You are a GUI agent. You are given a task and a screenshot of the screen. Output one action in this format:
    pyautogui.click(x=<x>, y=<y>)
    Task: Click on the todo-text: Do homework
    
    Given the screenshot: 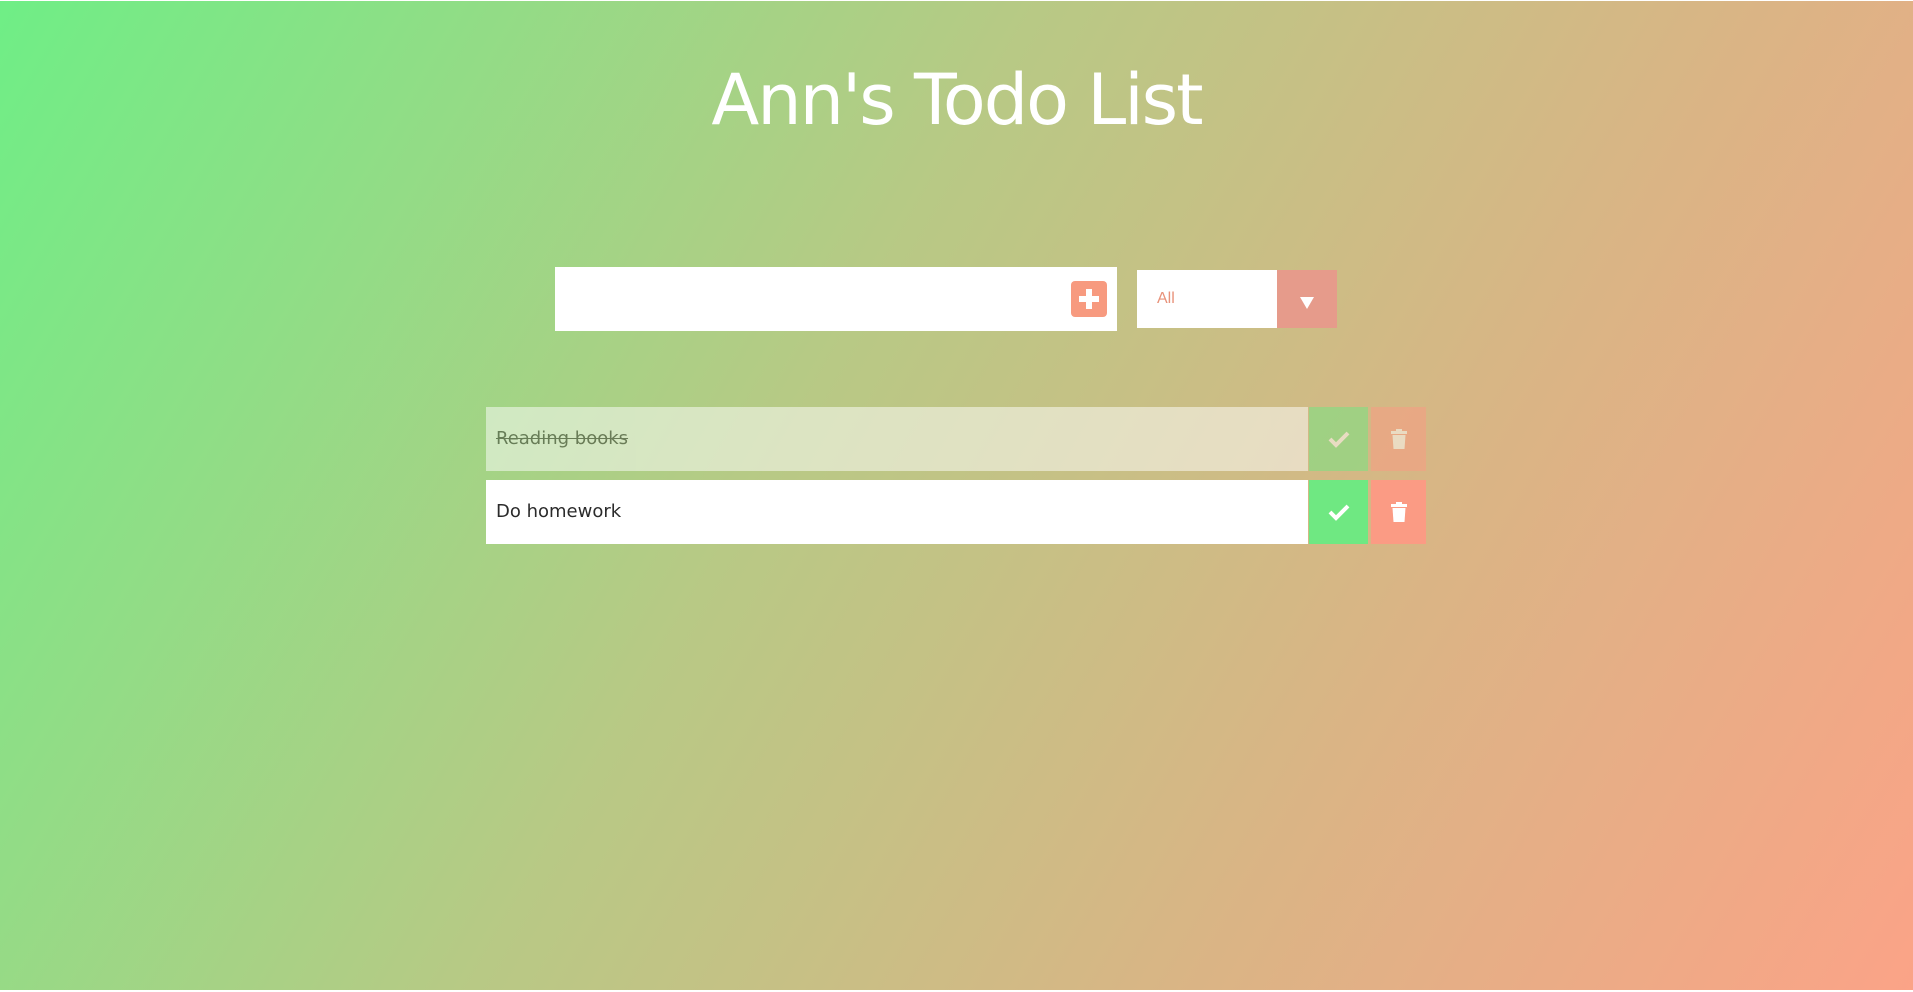 What is the action you would take?
    pyautogui.click(x=897, y=512)
    